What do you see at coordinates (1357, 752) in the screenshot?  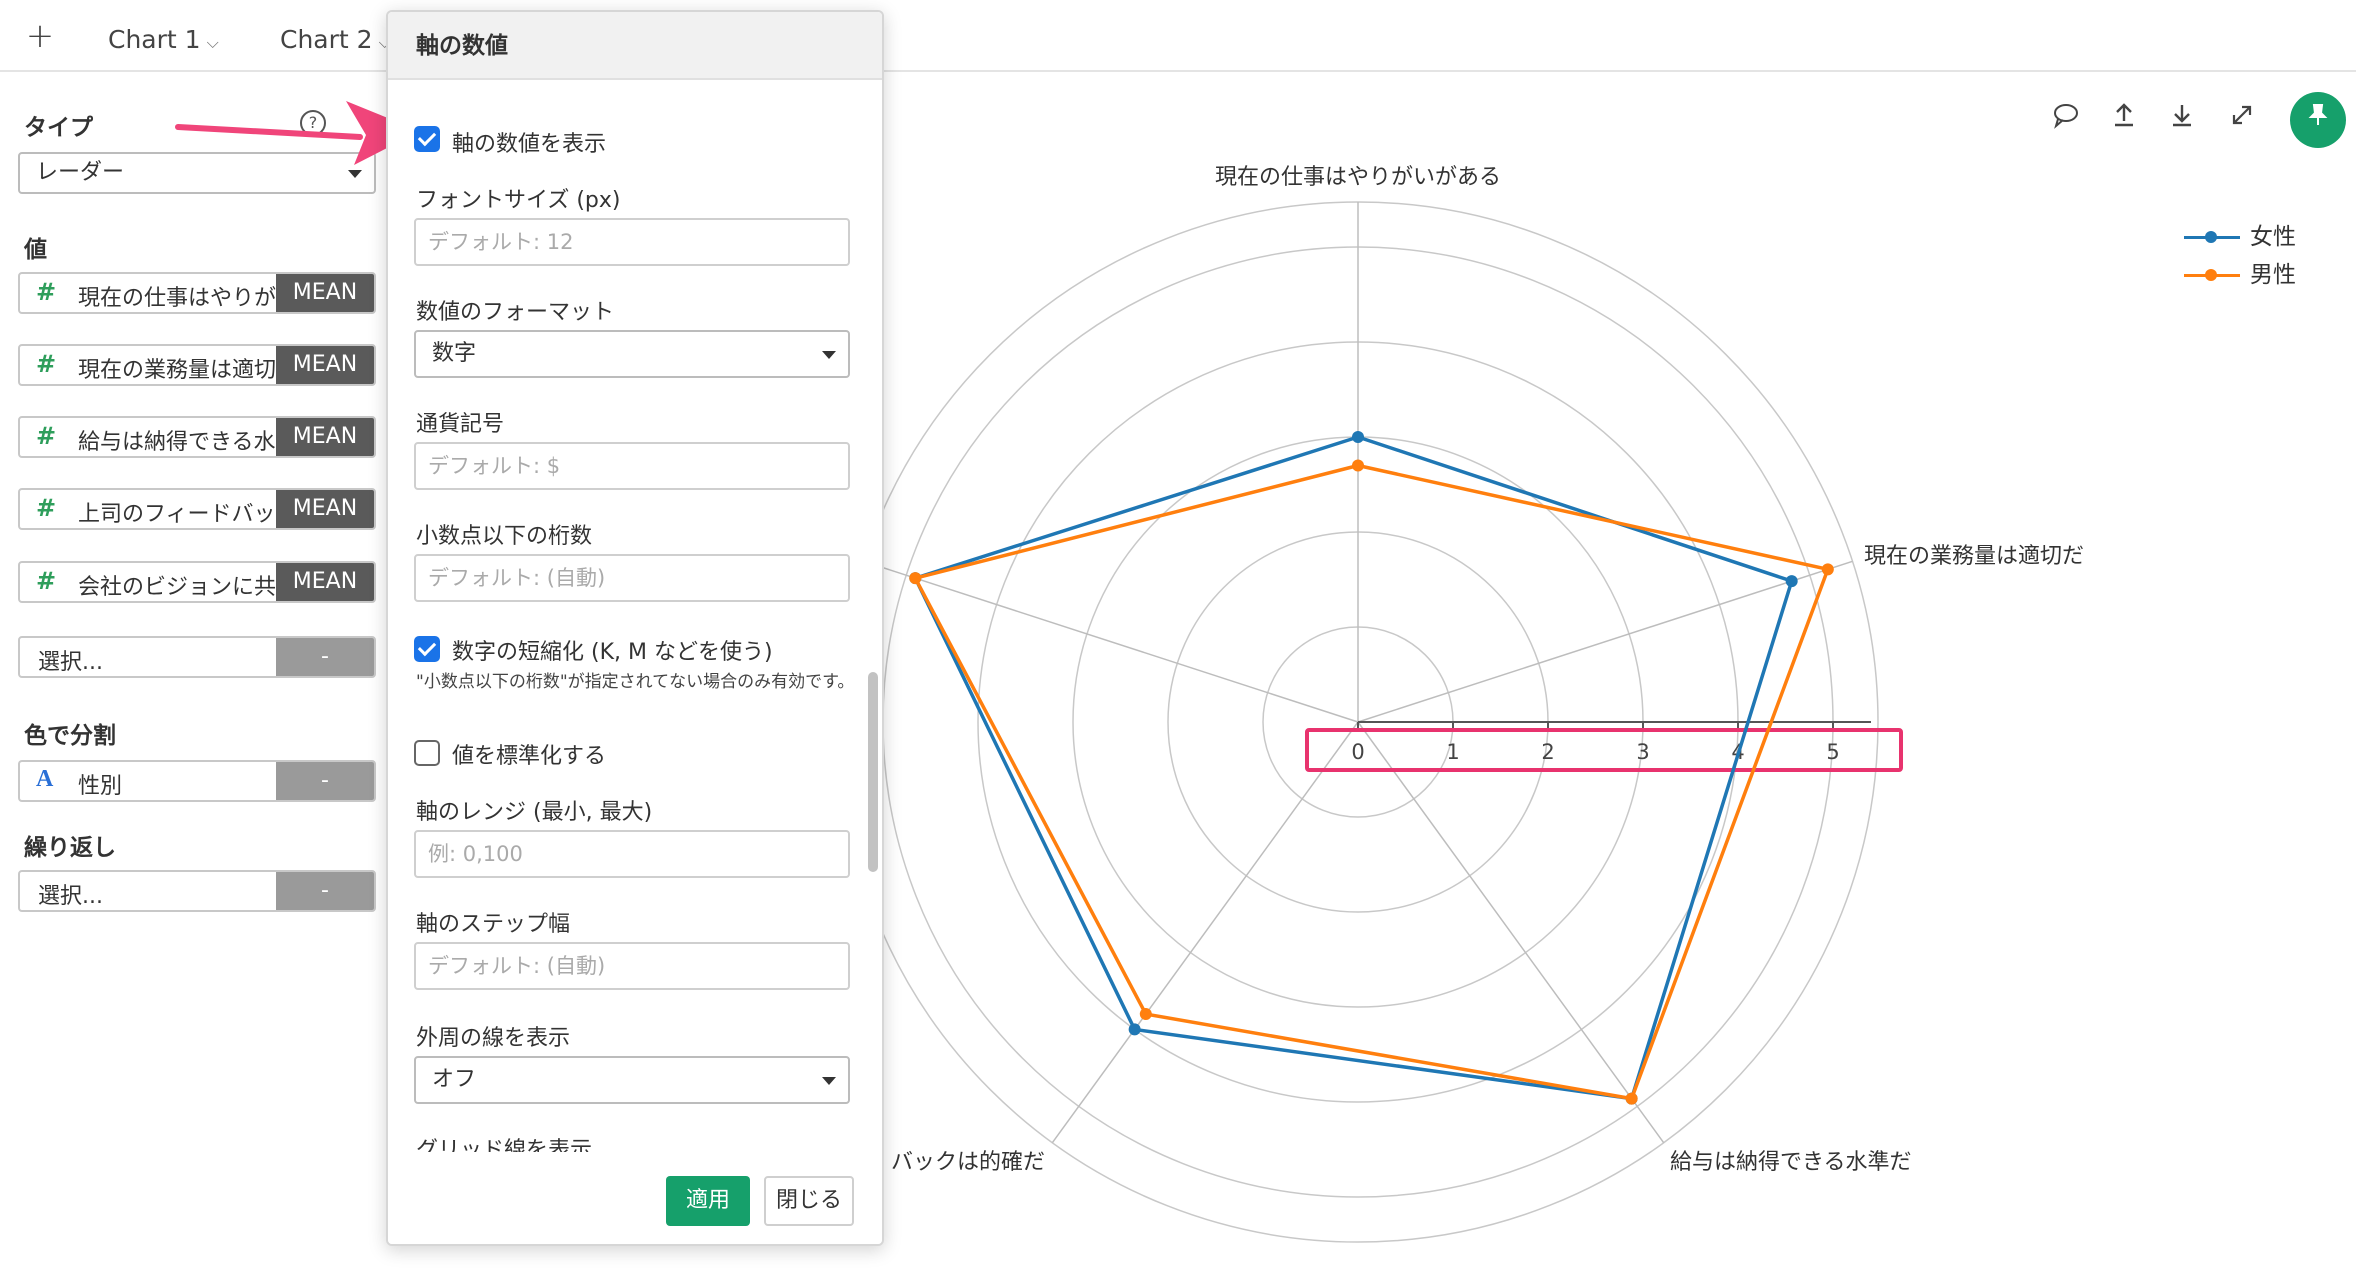 I see `value-axis-tick-label: 0` at bounding box center [1357, 752].